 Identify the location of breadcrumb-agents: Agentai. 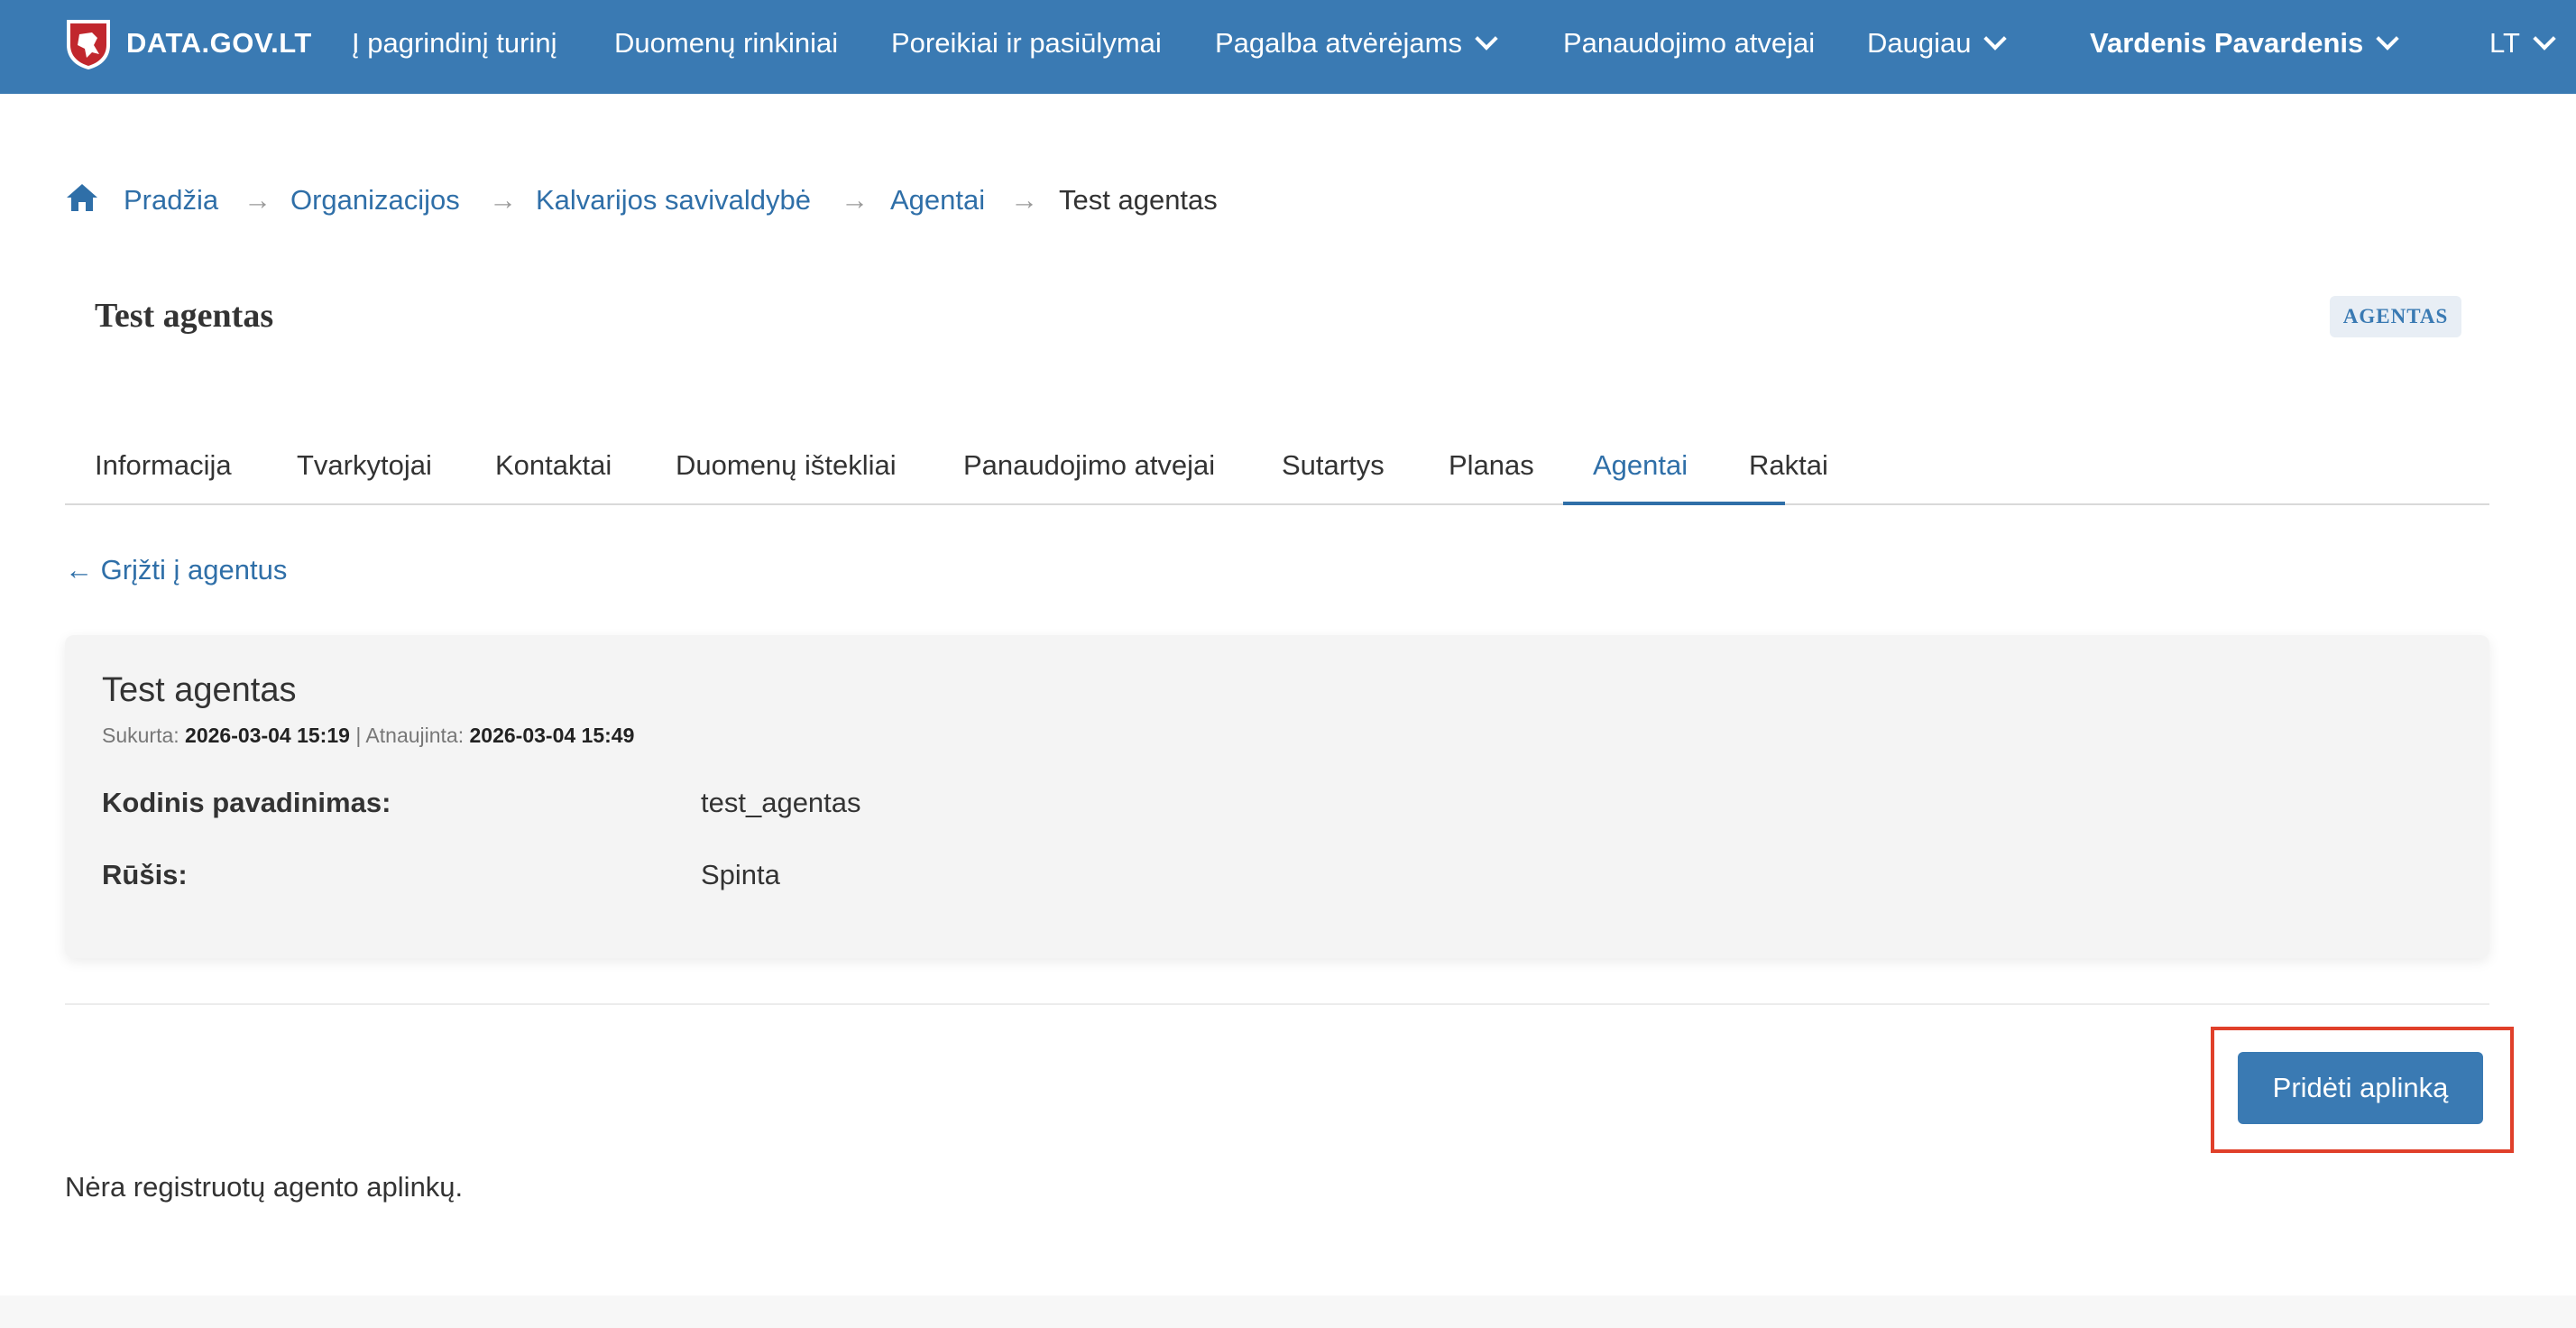
(937, 200).